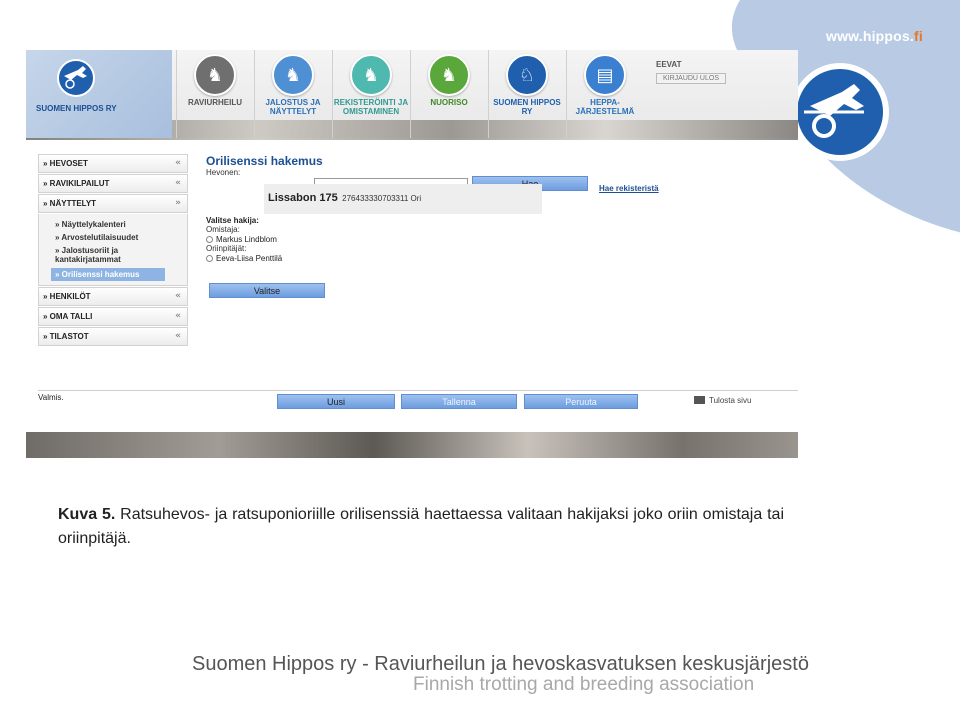 This screenshot has width=960, height=720. What do you see at coordinates (71, 316) in the screenshot?
I see `menu-item-label: OMA TALLI` at bounding box center [71, 316].